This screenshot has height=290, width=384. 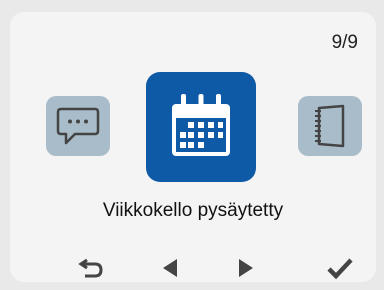 I want to click on chat-bubble-icon, so click(x=78, y=126).